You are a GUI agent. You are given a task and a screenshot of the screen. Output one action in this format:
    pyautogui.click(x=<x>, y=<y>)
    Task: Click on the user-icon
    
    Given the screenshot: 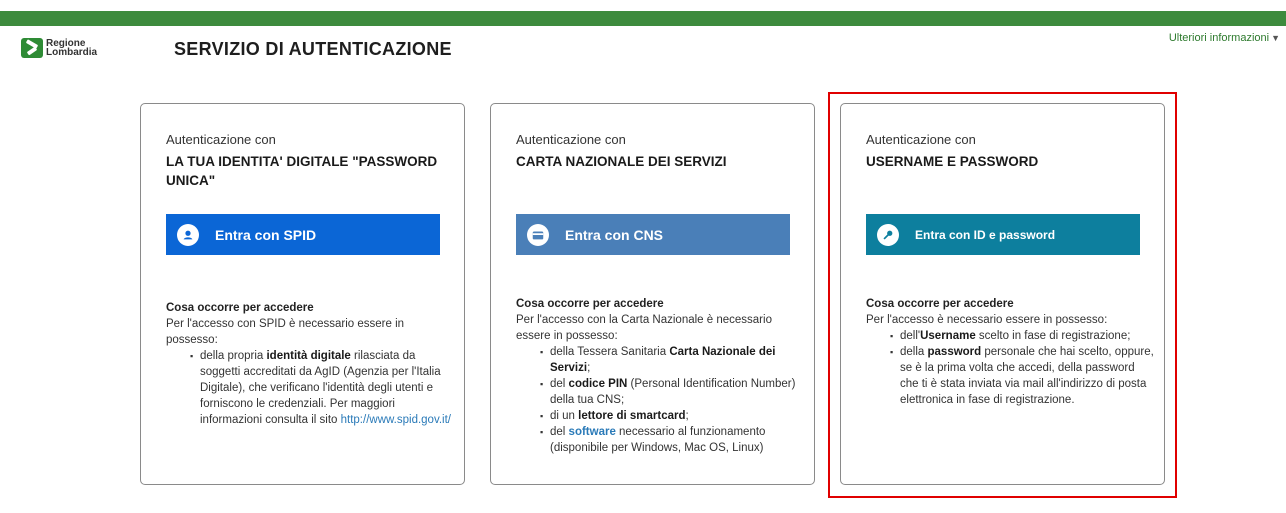 What is the action you would take?
    pyautogui.click(x=188, y=234)
    